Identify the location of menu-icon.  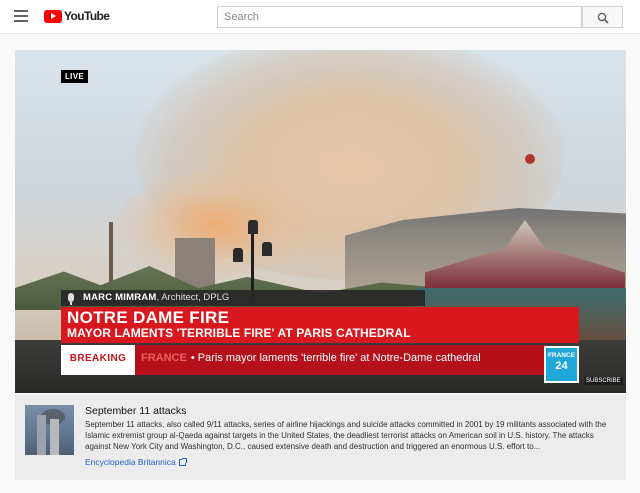
(21, 16).